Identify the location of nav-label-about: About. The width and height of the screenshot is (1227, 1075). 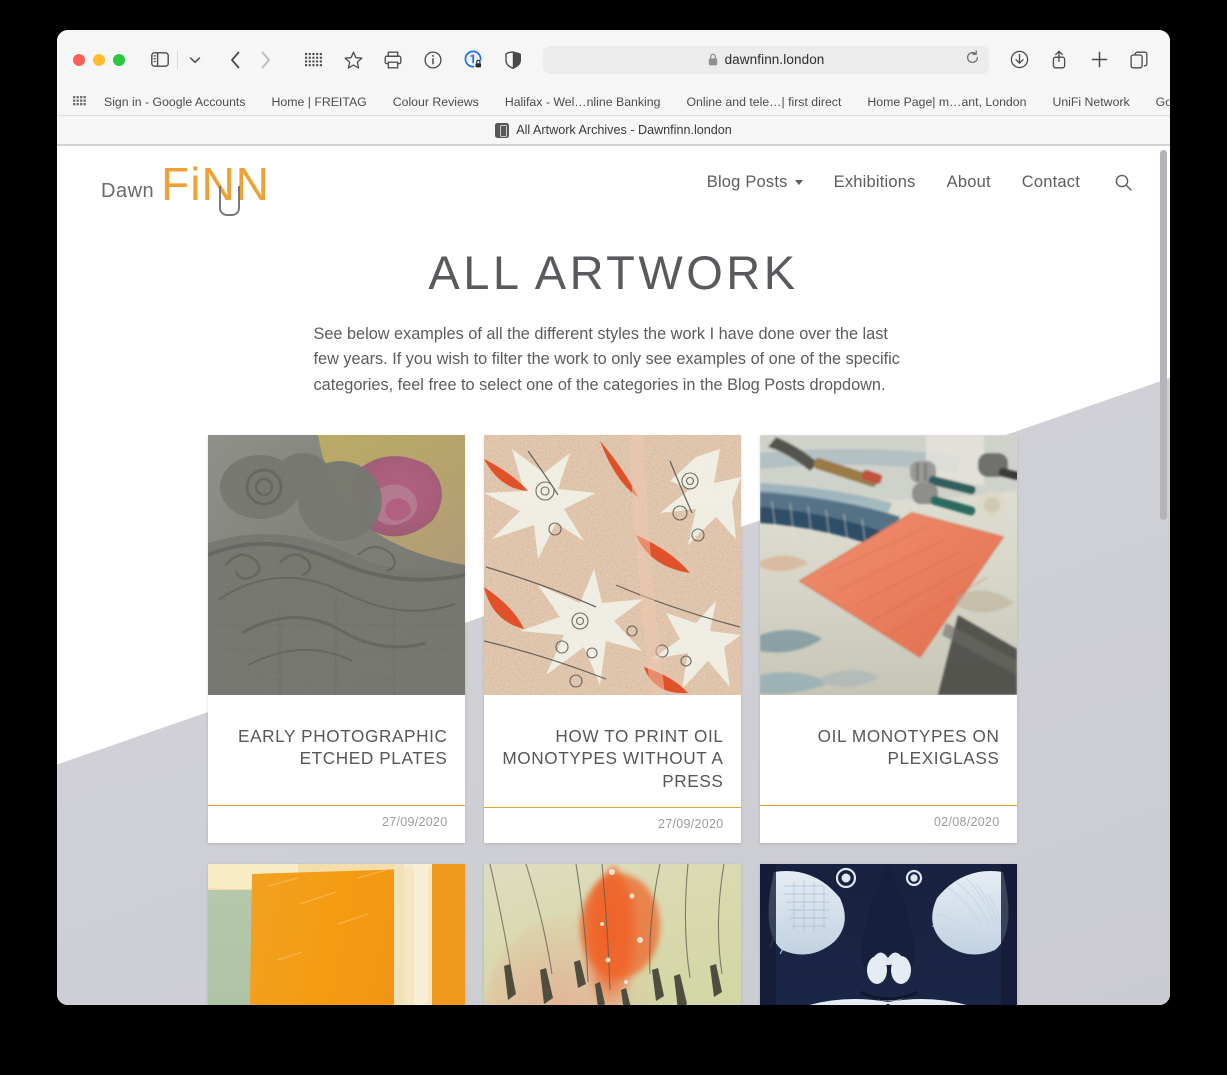
(968, 182).